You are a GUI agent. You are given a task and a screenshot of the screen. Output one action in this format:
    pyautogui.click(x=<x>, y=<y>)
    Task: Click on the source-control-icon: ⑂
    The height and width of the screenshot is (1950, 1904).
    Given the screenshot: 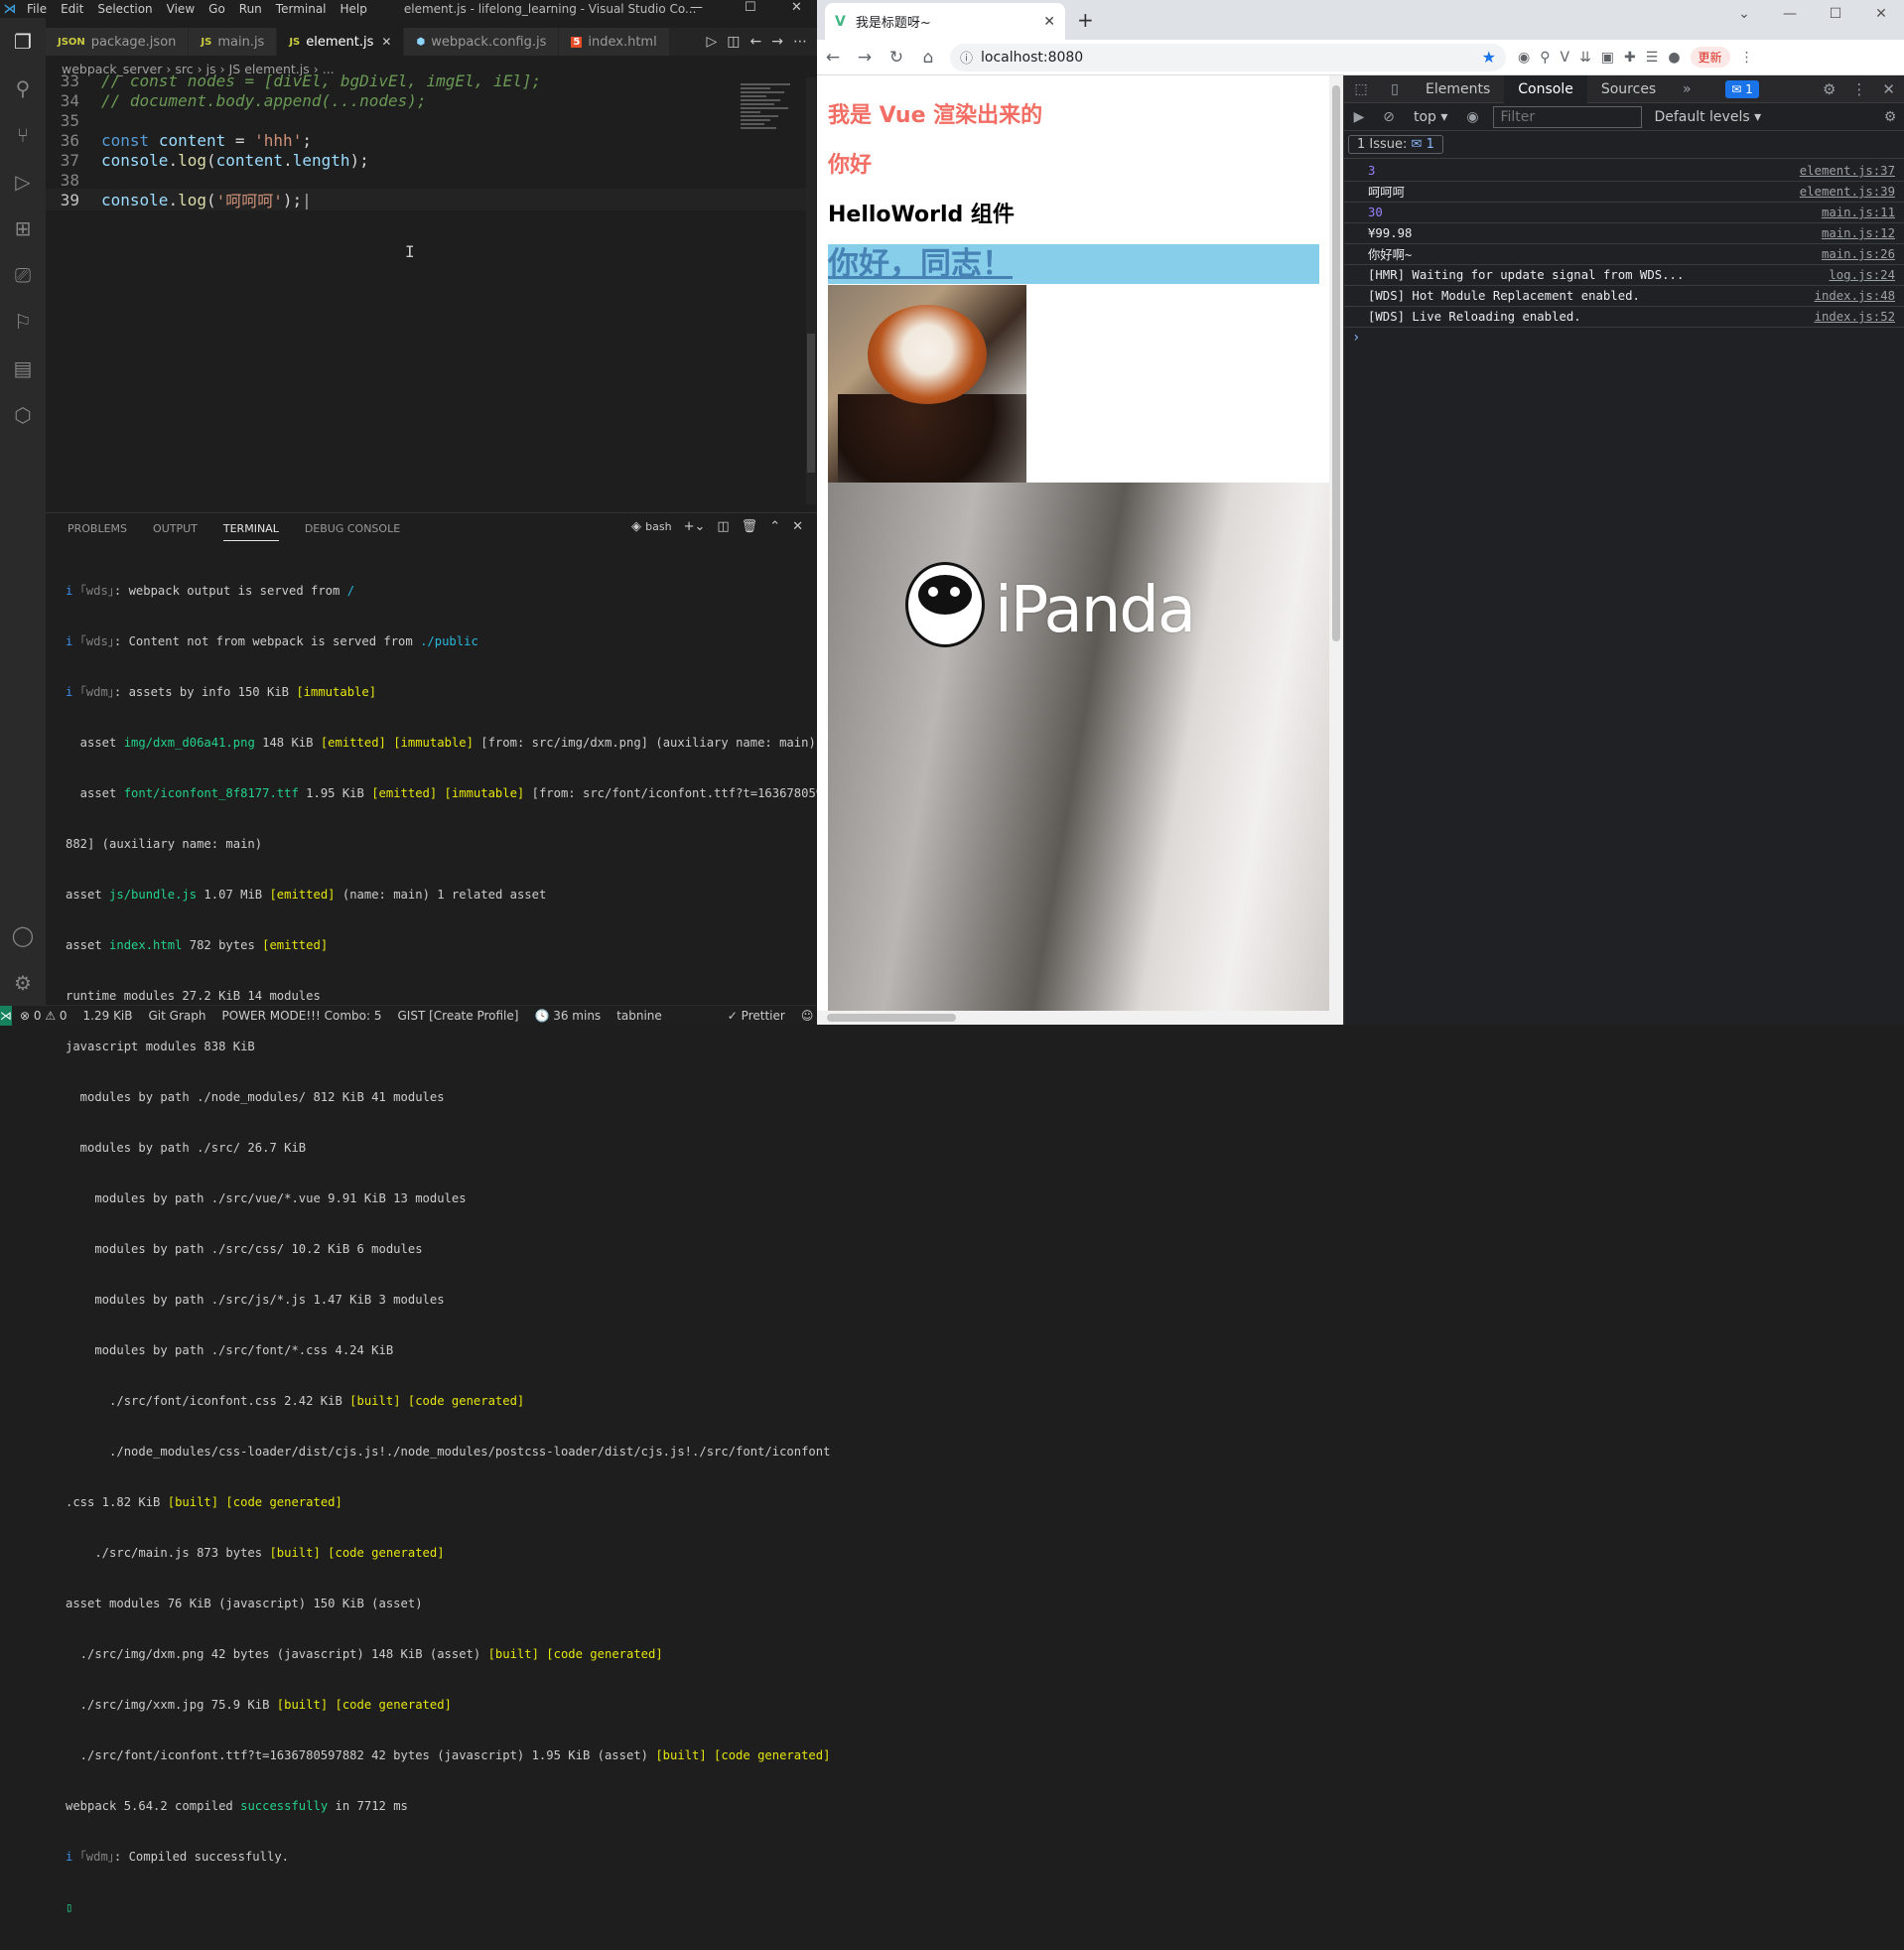 What is the action you would take?
    pyautogui.click(x=23, y=135)
    